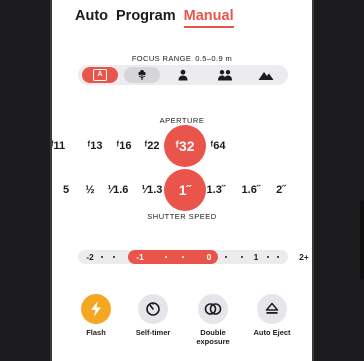 Image resolution: width=364 pixels, height=361 pixels. I want to click on focus-range-title: FOCUS RANGE, so click(161, 58).